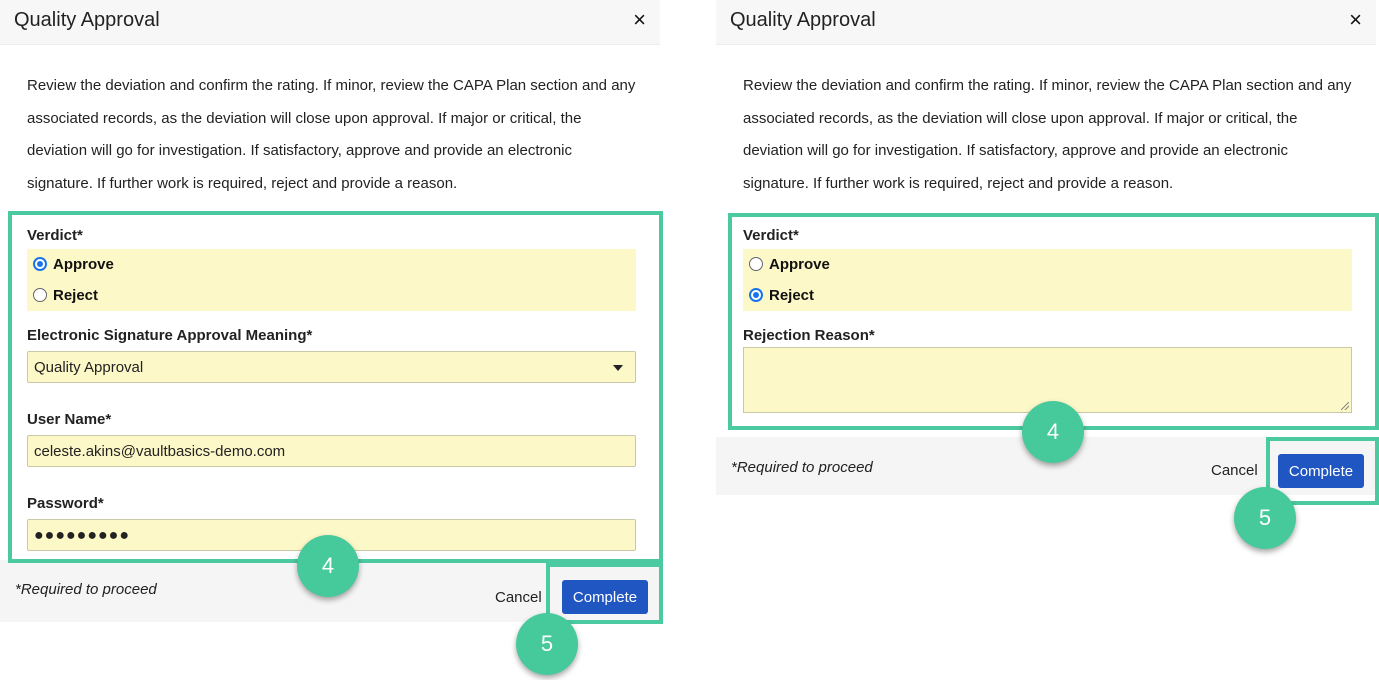 The image size is (1379, 680). Describe the element at coordinates (604, 593) in the screenshot. I see `complete-highlight-box` at that location.